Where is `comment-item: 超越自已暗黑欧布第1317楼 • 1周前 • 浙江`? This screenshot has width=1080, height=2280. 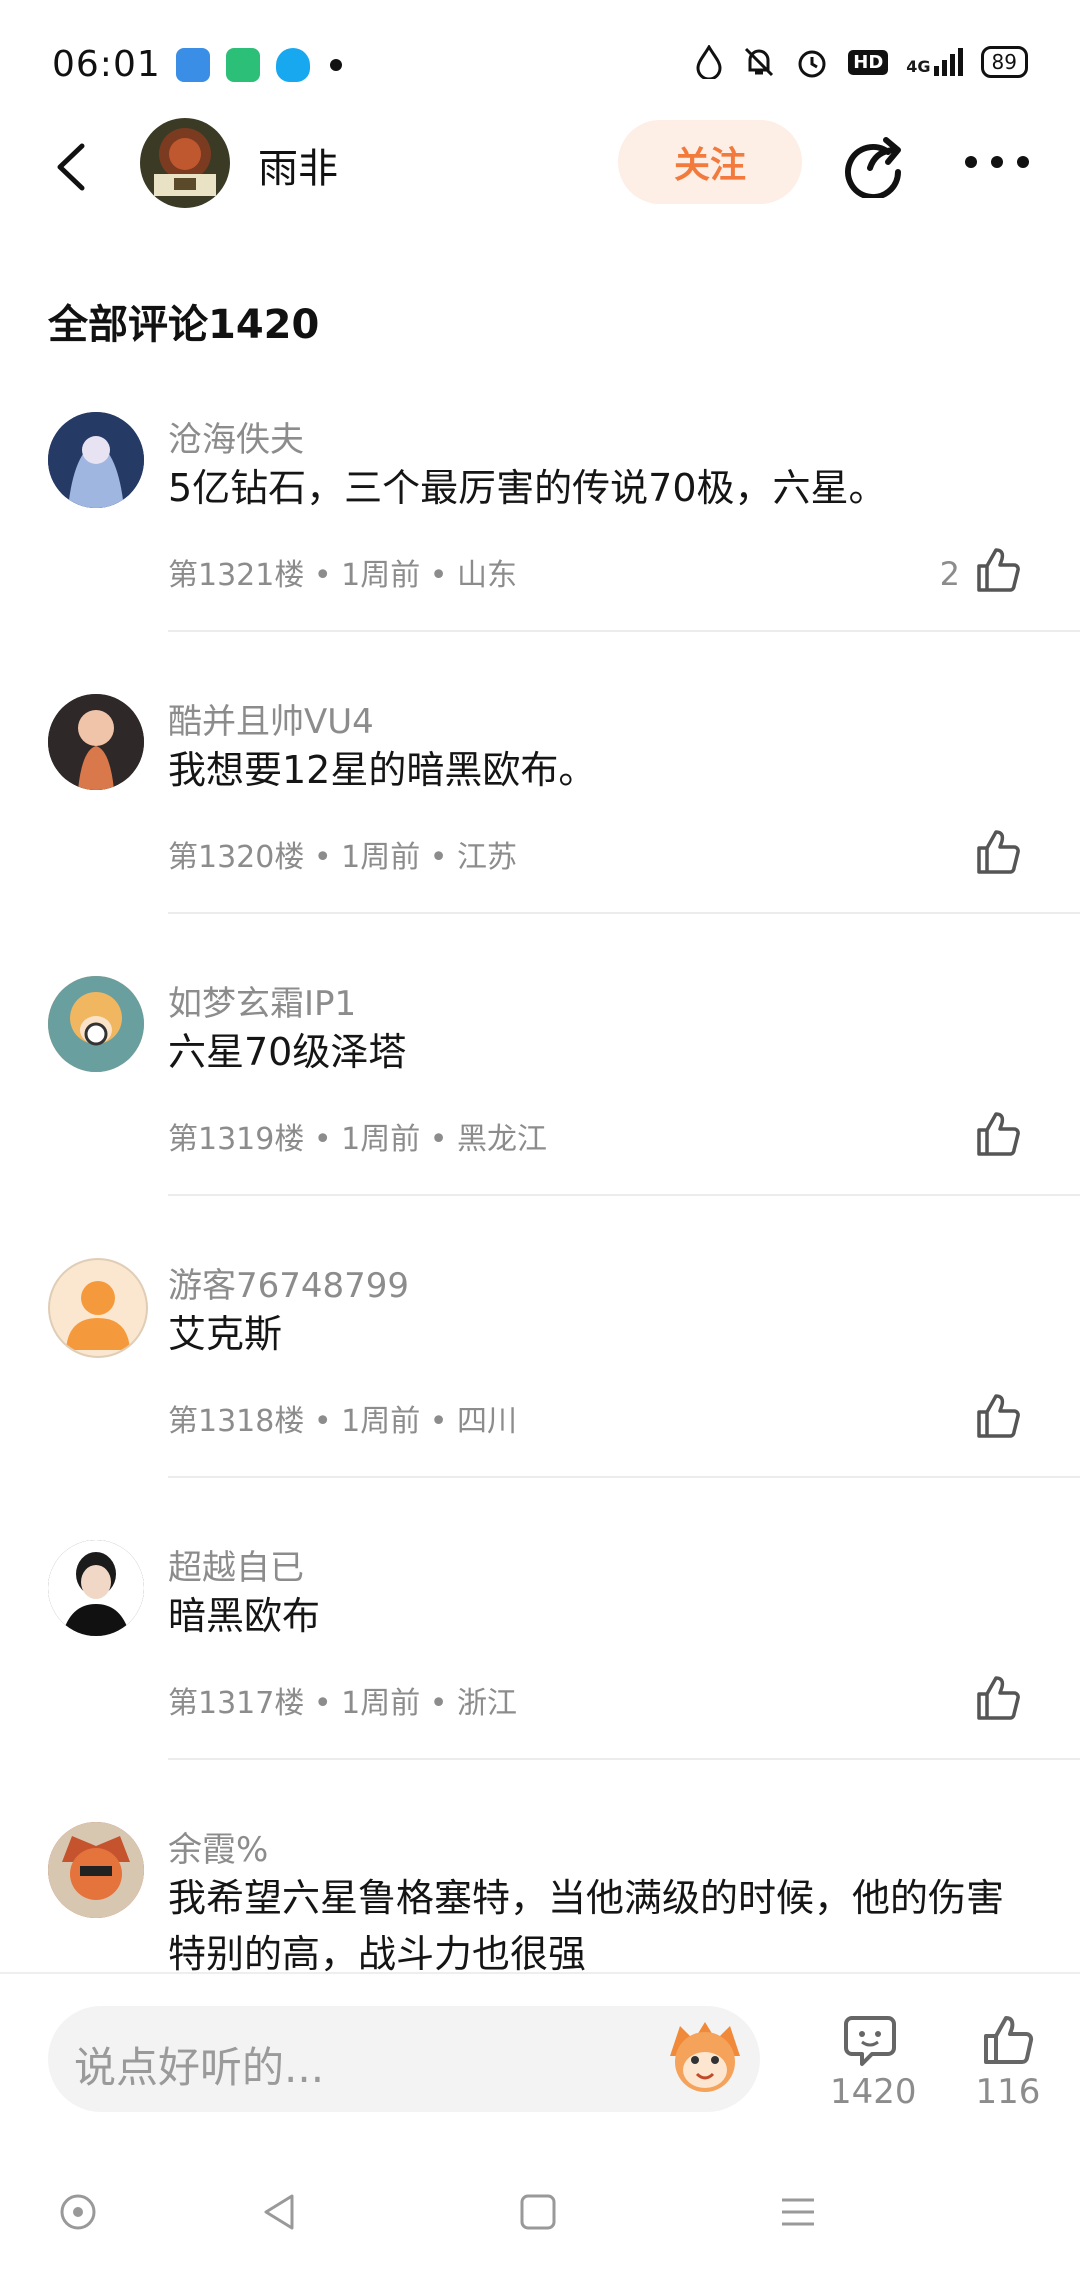
comment-item: 超越自已暗黑欧布第1317楼 • 1周前 • 浙江 is located at coordinates (540, 1681).